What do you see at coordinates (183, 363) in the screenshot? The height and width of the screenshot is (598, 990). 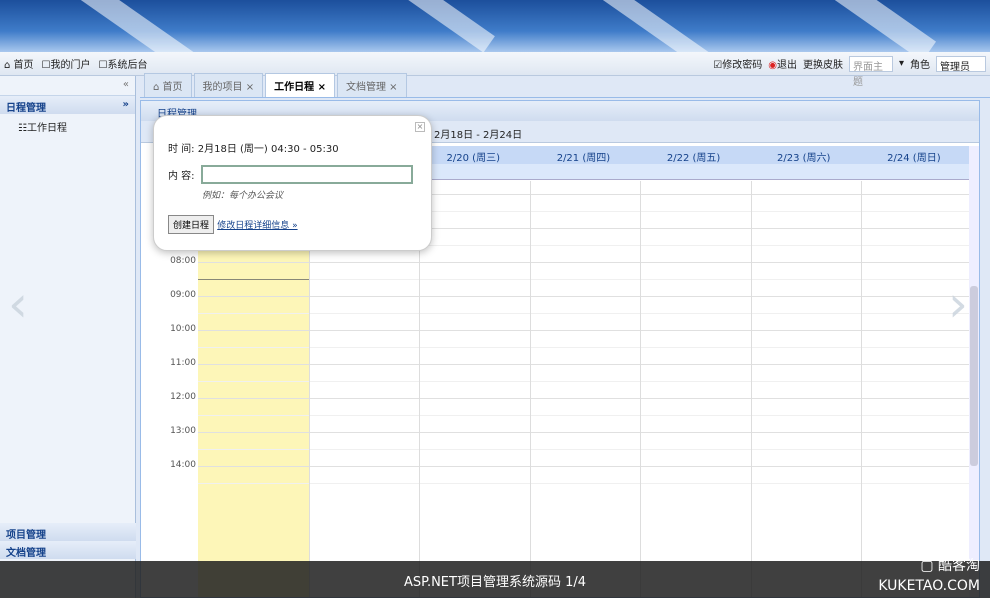 I see `hour-label: 11:00` at bounding box center [183, 363].